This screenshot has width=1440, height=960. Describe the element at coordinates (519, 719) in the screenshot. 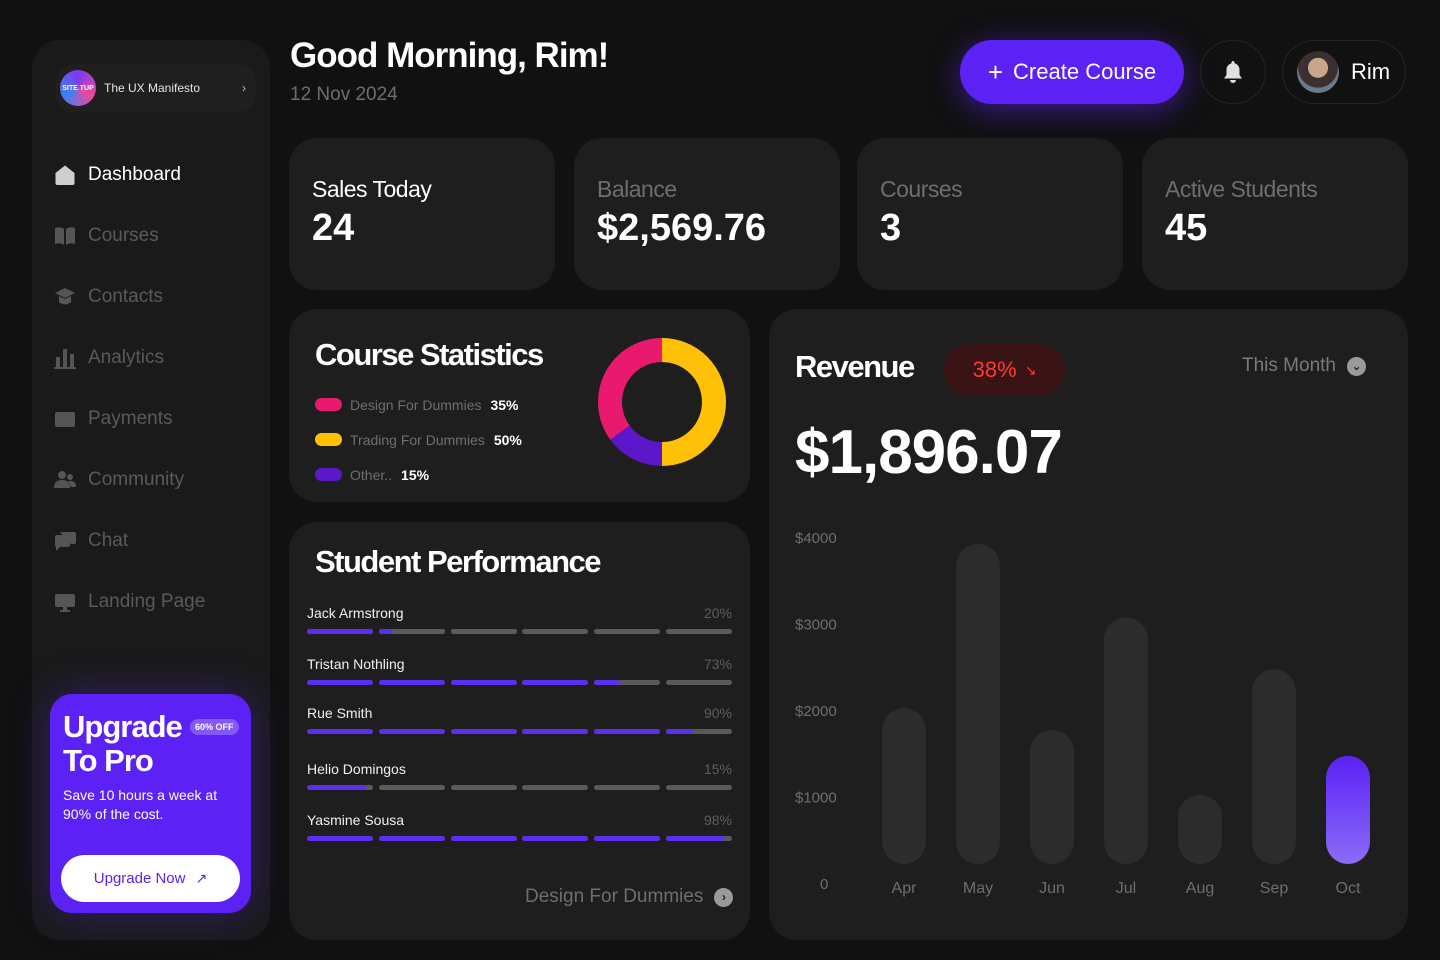

I see `student-row: Rue Smith 90%` at that location.